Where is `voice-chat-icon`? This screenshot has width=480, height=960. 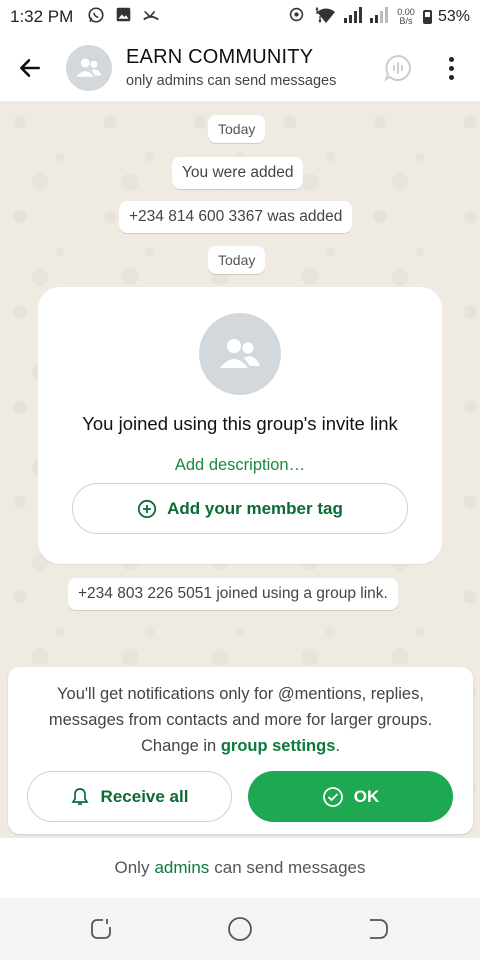
voice-chat-icon is located at coordinates (397, 68).